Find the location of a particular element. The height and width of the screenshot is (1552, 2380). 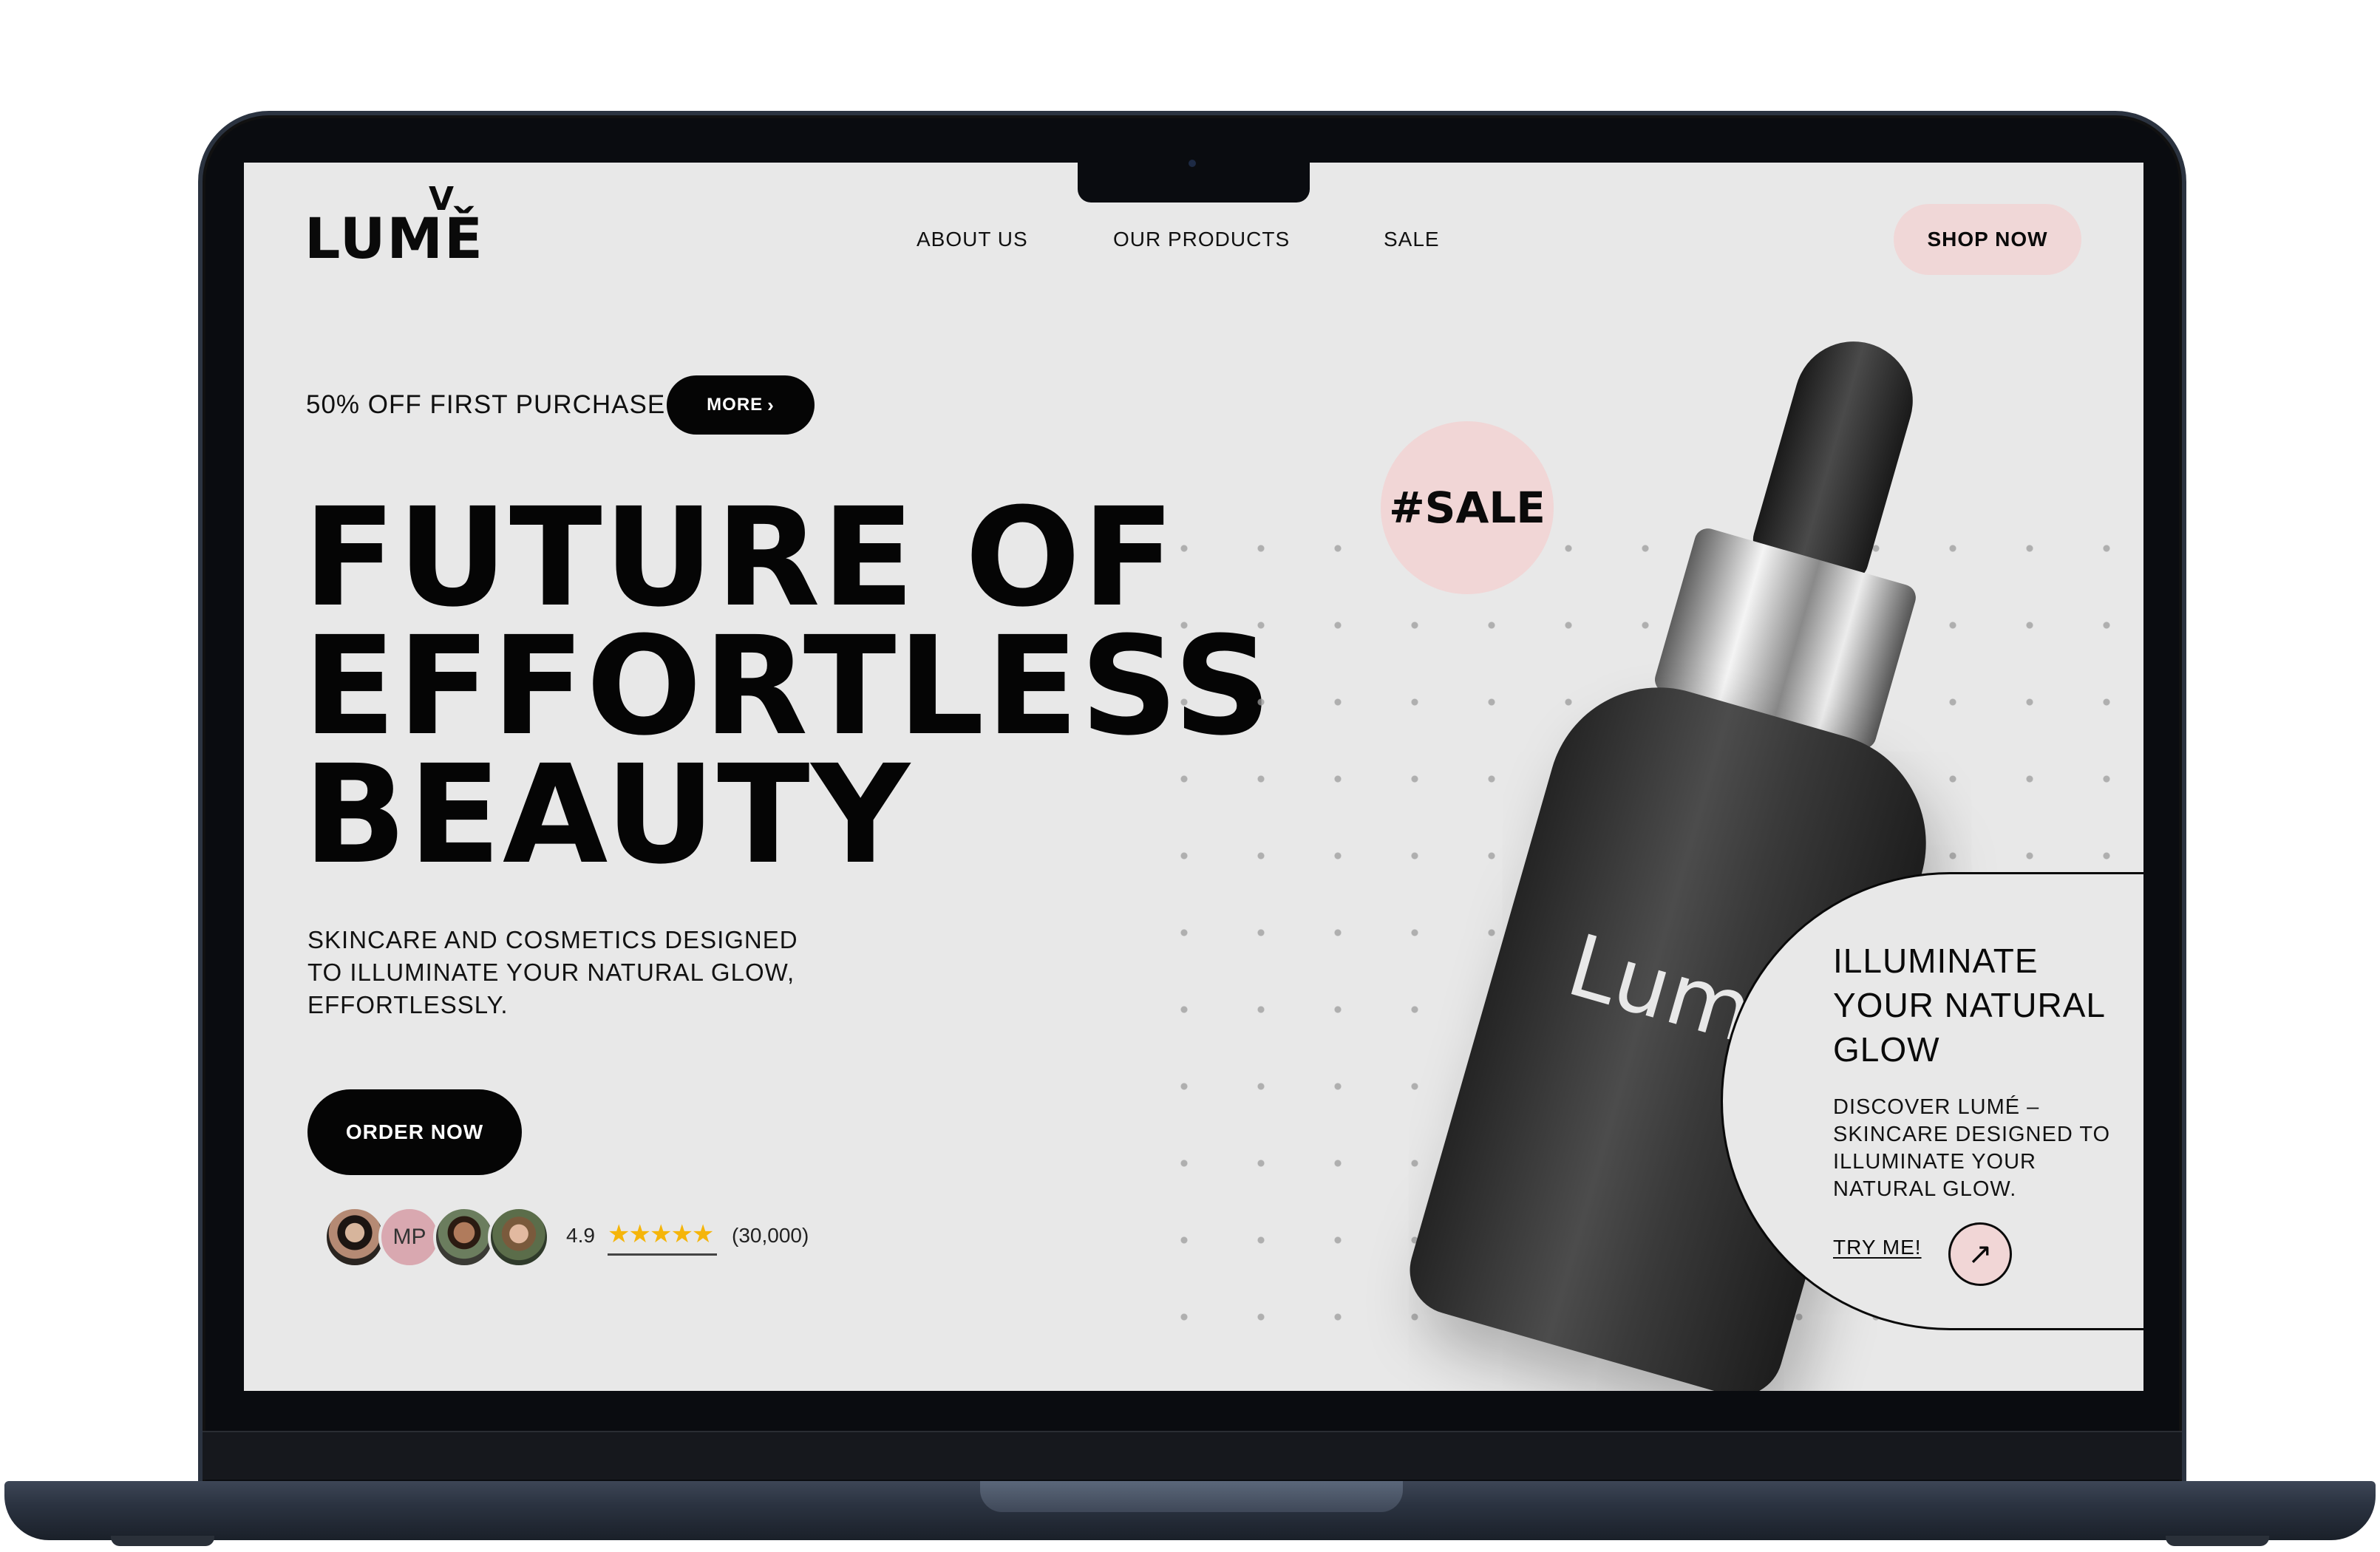

hero-title: FUTURE OF EFFORTLESS BEAUTY is located at coordinates (788, 686).